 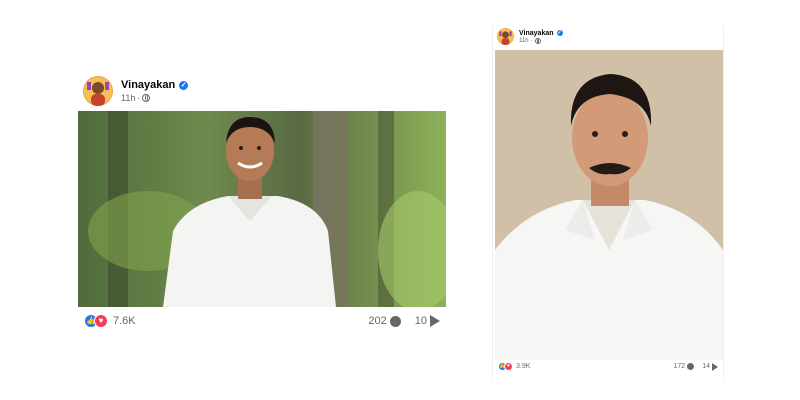 I want to click on share-count: 14, so click(x=706, y=366).